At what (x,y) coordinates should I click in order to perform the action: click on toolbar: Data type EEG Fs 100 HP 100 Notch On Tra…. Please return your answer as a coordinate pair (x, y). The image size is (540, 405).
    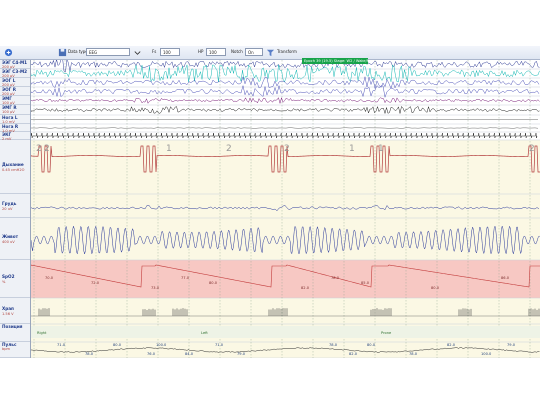
    Looking at the image, I should click on (270, 53).